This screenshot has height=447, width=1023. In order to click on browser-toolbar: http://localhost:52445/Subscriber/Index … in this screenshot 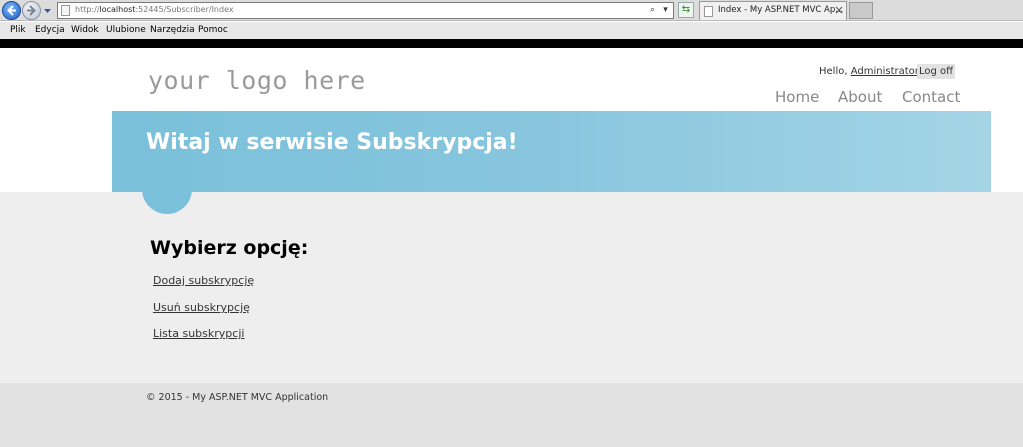, I will do `click(511, 10)`.